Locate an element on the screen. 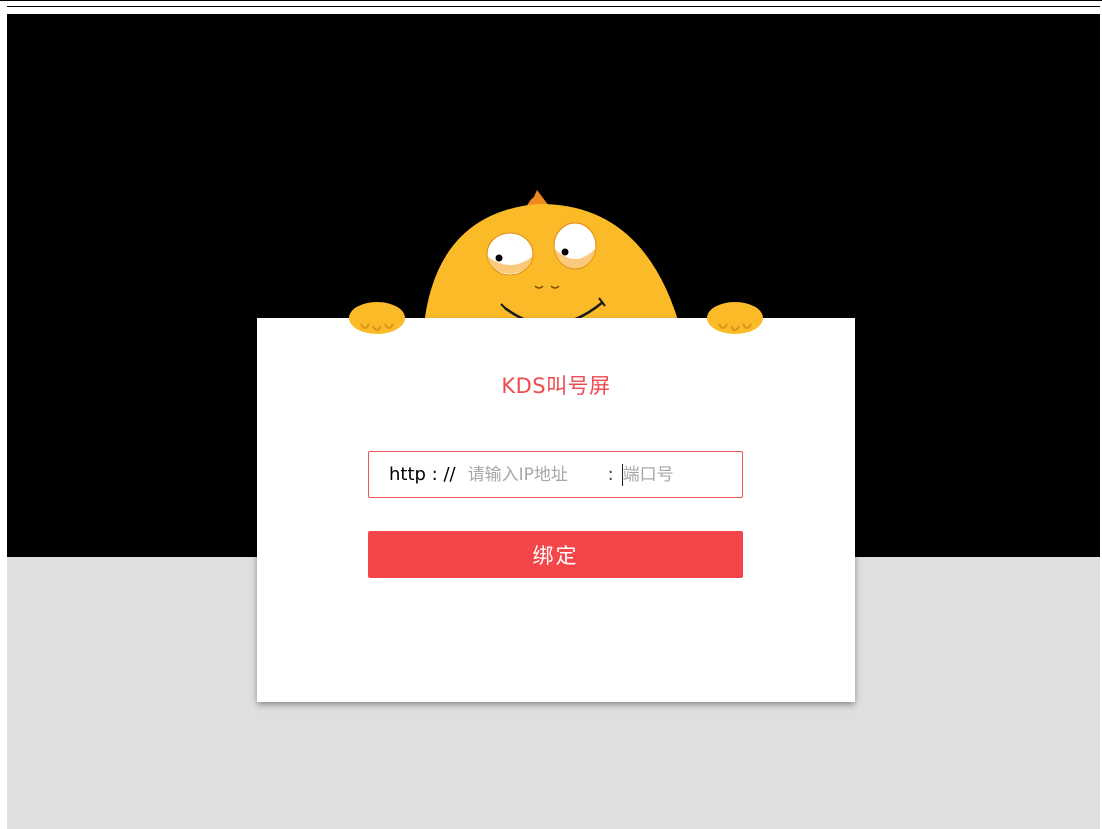 The width and height of the screenshot is (1102, 829). page-title: KDS叫号屏 is located at coordinates (556, 386).